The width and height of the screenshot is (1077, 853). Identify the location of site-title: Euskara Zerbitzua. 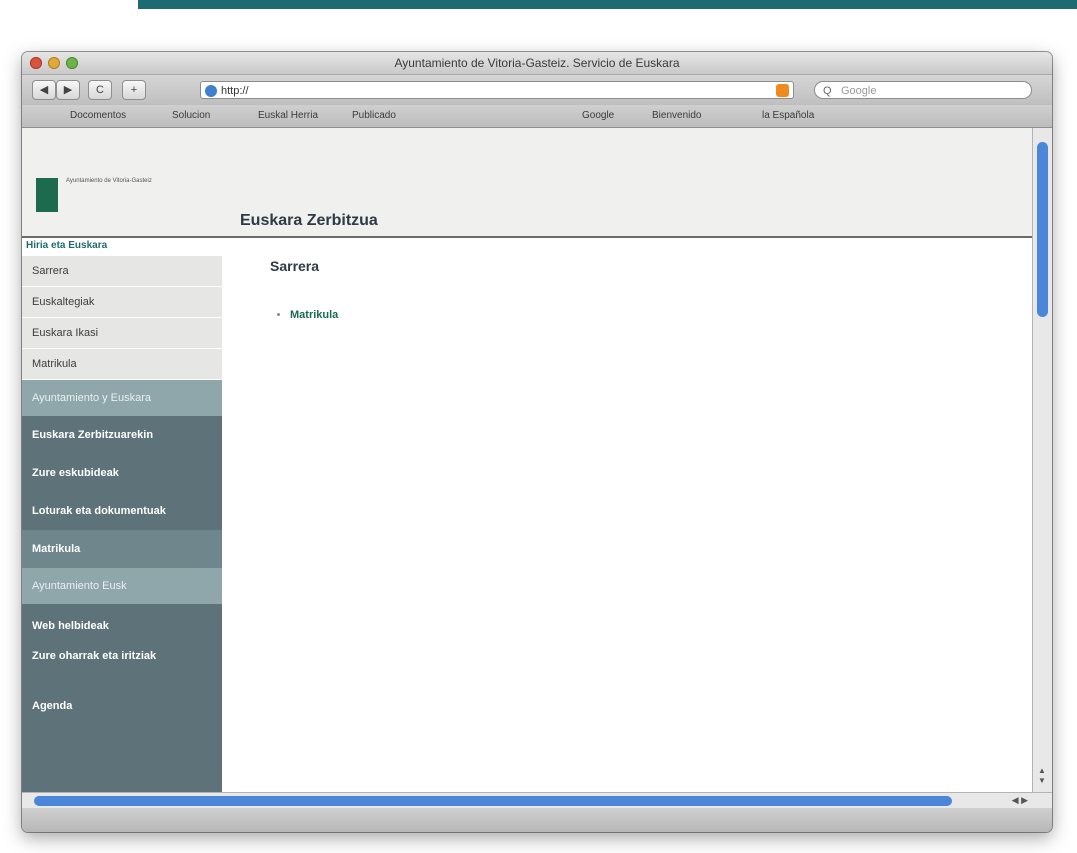
(309, 220).